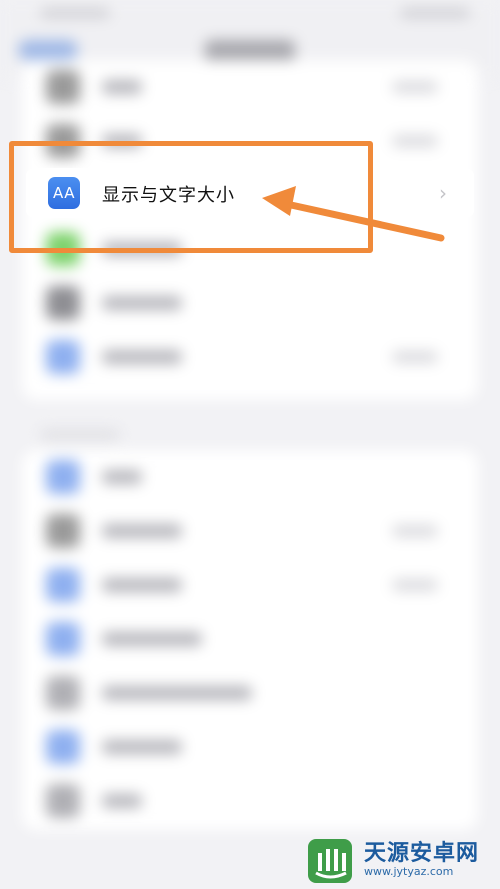  Describe the element at coordinates (422, 853) in the screenshot. I see `watermark-title: 天源安卓网` at that location.